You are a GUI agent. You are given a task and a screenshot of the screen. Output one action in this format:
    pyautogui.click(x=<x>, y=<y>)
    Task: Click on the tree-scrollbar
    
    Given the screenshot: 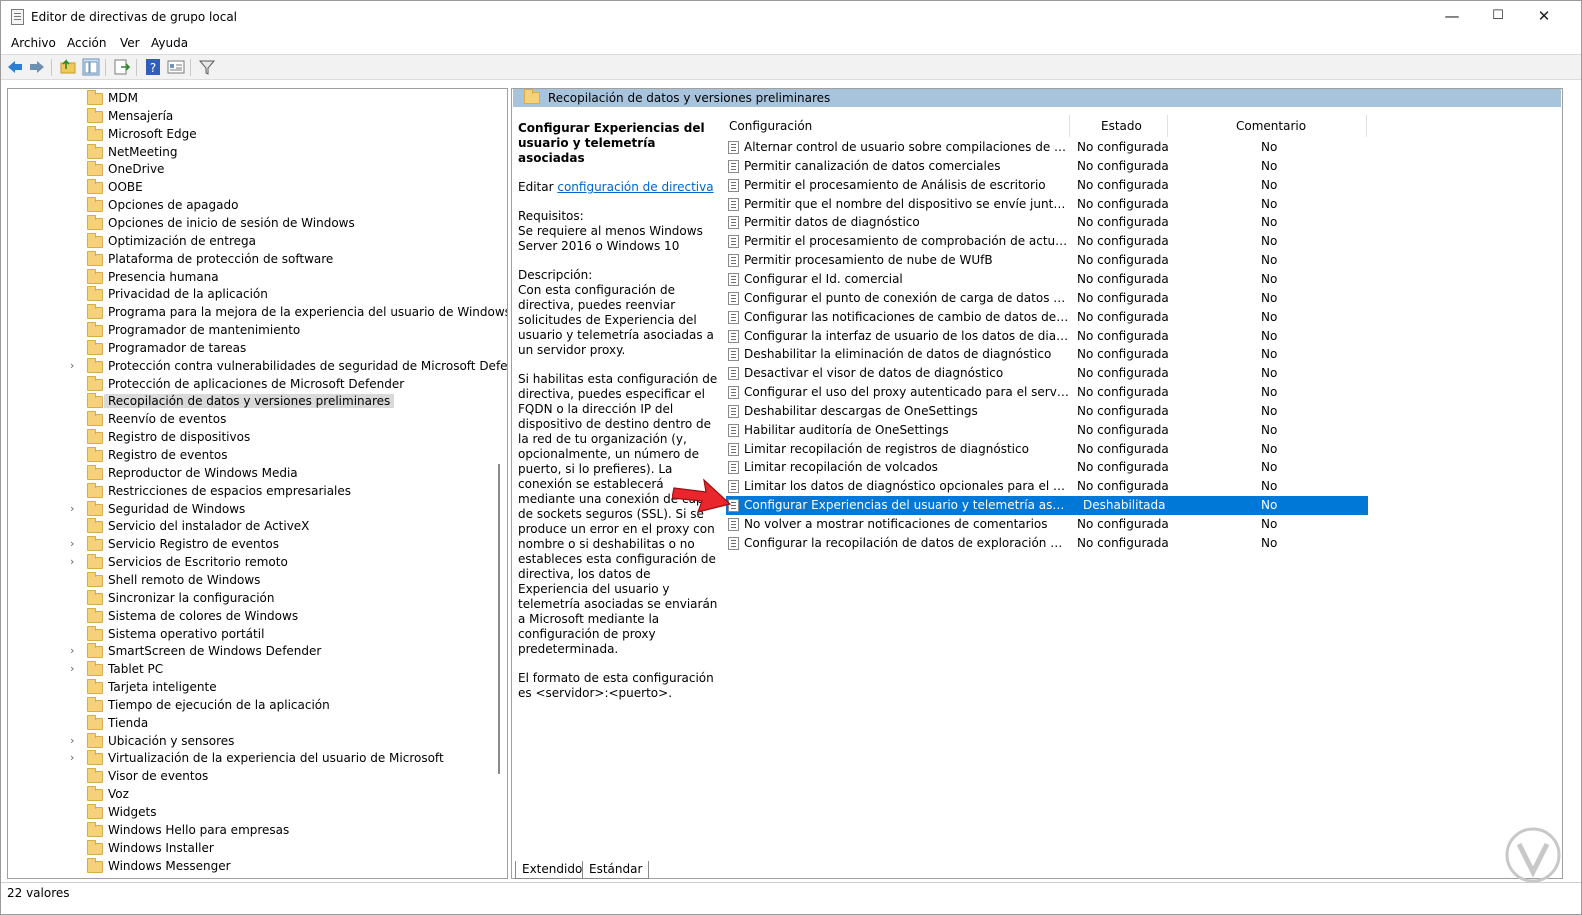 What is the action you would take?
    pyautogui.click(x=499, y=619)
    